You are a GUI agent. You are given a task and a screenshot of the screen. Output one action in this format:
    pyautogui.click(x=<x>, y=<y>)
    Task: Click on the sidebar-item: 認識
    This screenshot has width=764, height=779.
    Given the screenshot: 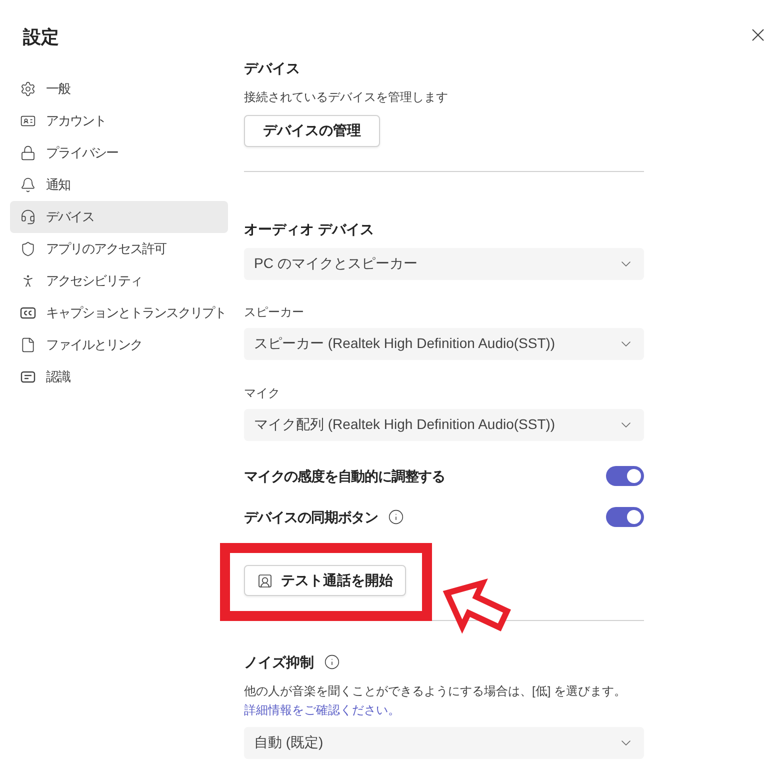 What is the action you would take?
    pyautogui.click(x=119, y=377)
    